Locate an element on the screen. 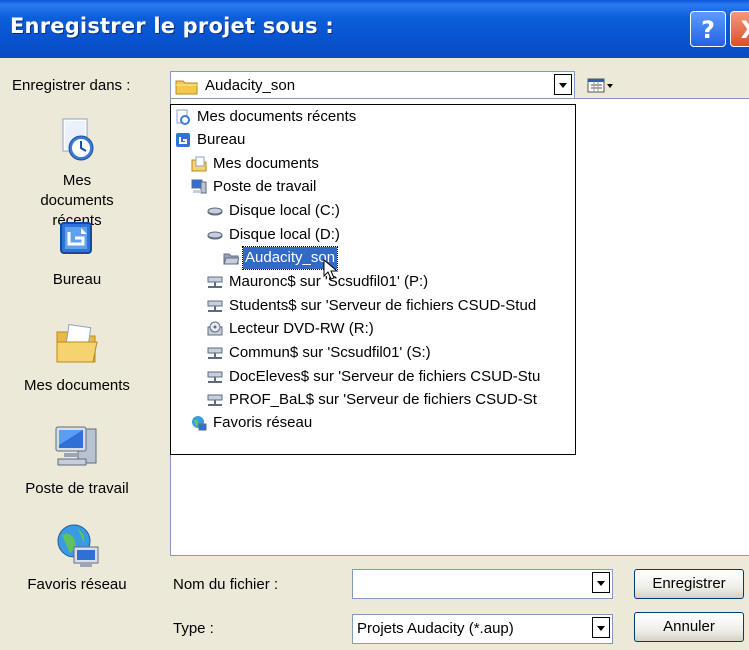 Image resolution: width=749 pixels, height=650 pixels. mouse-cursor-icon is located at coordinates (331, 269).